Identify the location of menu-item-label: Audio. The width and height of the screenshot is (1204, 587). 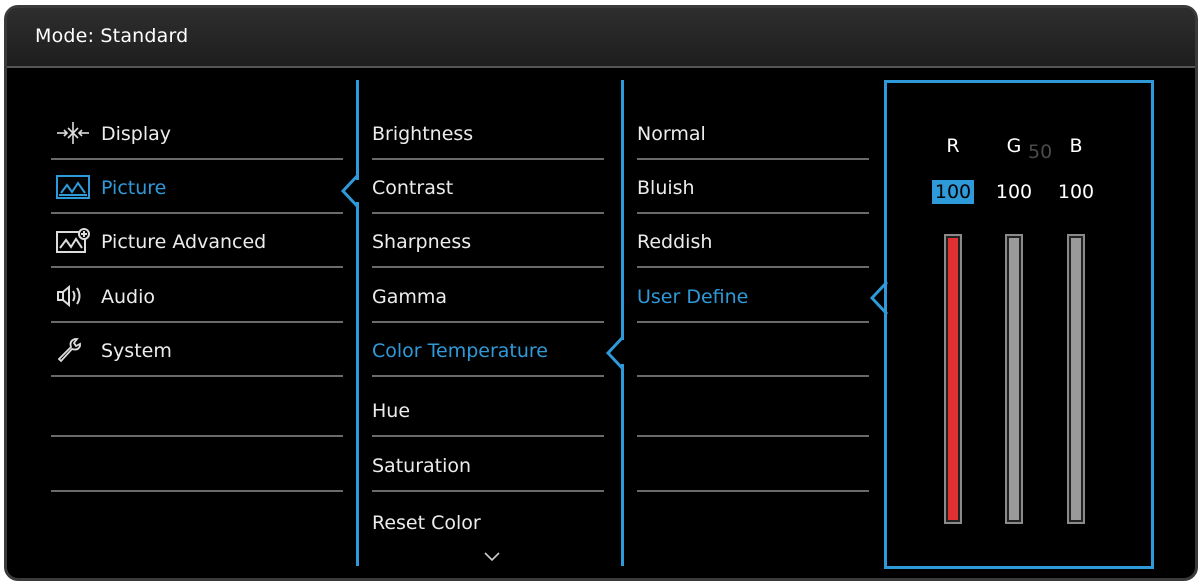
(128, 297).